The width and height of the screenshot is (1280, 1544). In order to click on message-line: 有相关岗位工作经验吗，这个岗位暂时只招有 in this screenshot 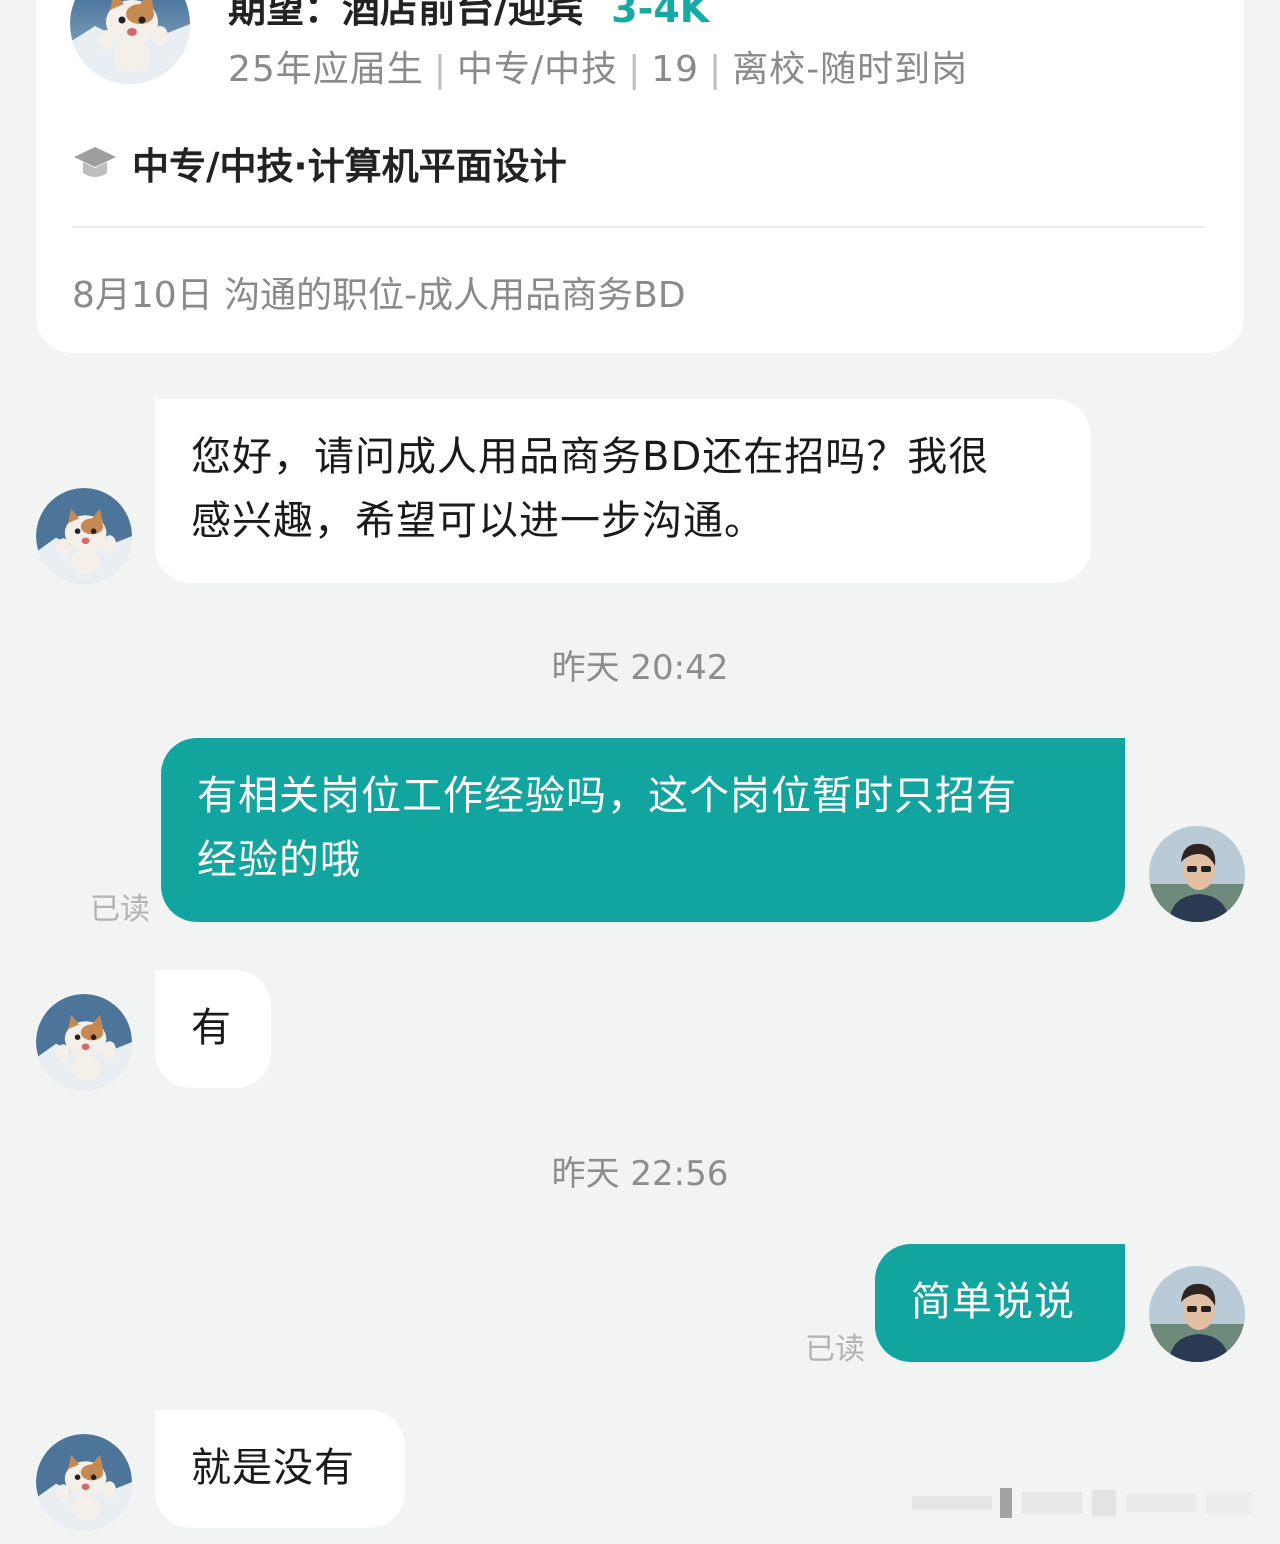, I will do `click(607, 796)`.